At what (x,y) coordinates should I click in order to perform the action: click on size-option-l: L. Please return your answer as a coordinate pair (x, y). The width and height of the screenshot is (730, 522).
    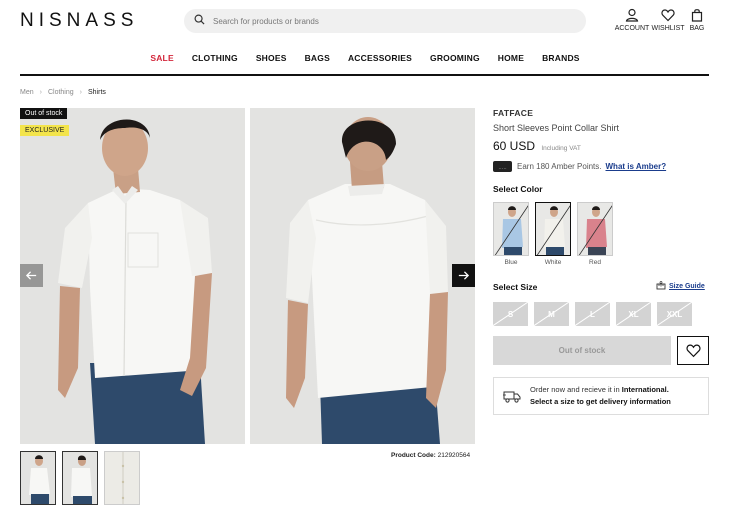
    Looking at the image, I should click on (592, 314).